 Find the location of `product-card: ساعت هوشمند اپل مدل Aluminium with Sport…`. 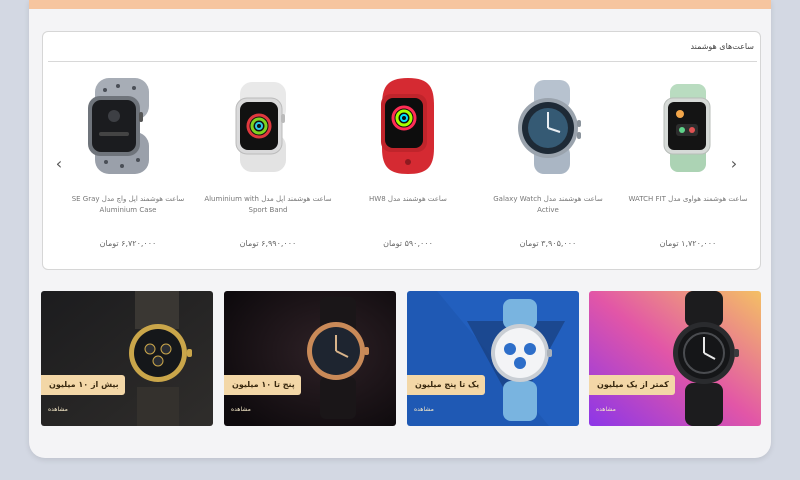

product-card: ساعت هوشمند اپل مدل Aluminium with Sport… is located at coordinates (268, 167).